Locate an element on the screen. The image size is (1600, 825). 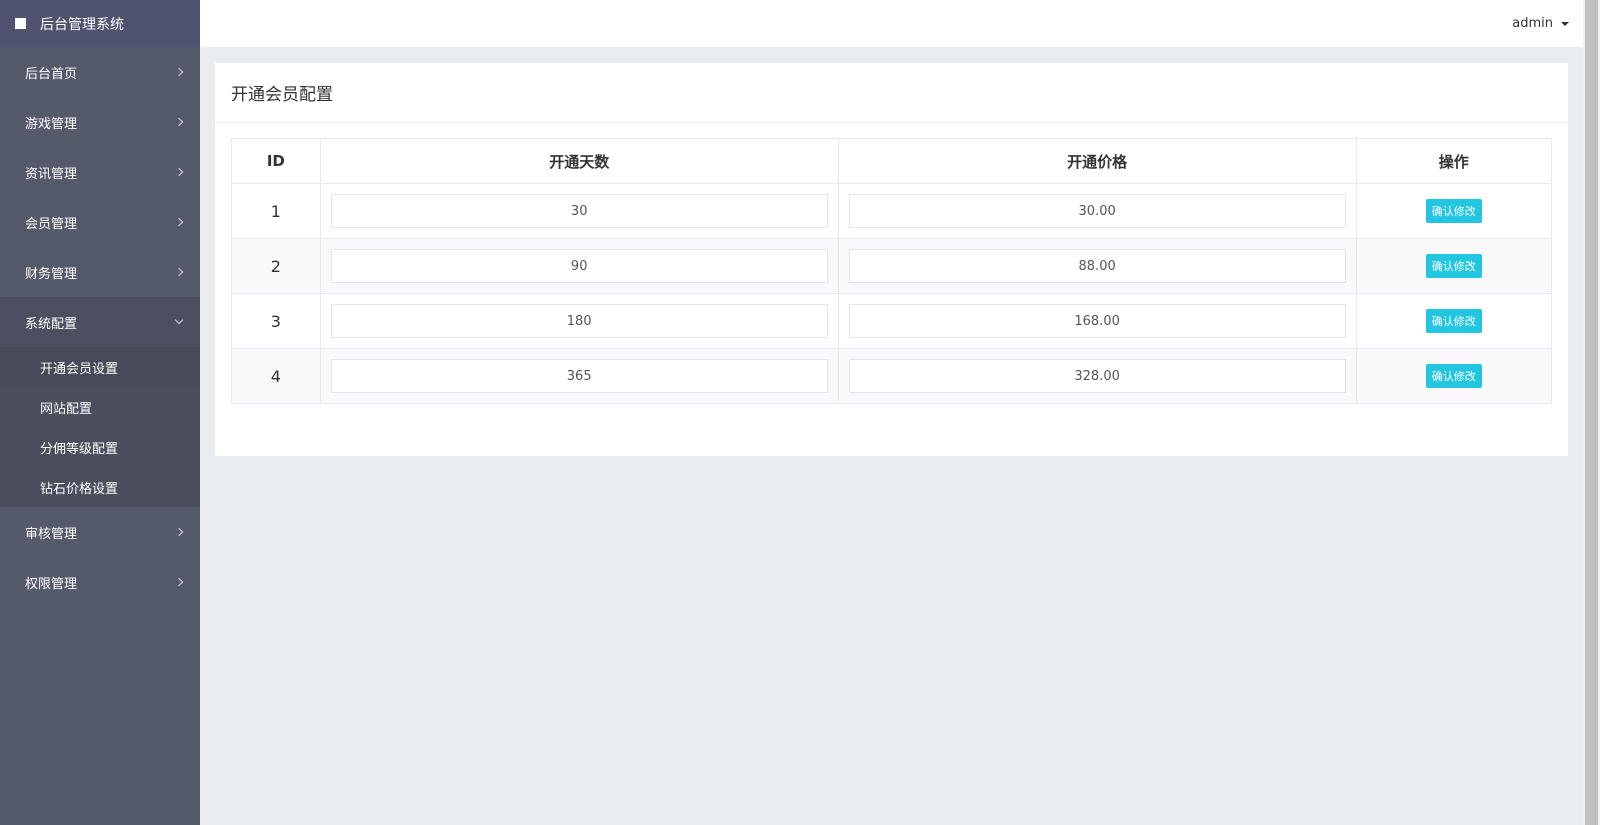
sidebar-item-dashboard: 后台首页 is located at coordinates (100, 72).